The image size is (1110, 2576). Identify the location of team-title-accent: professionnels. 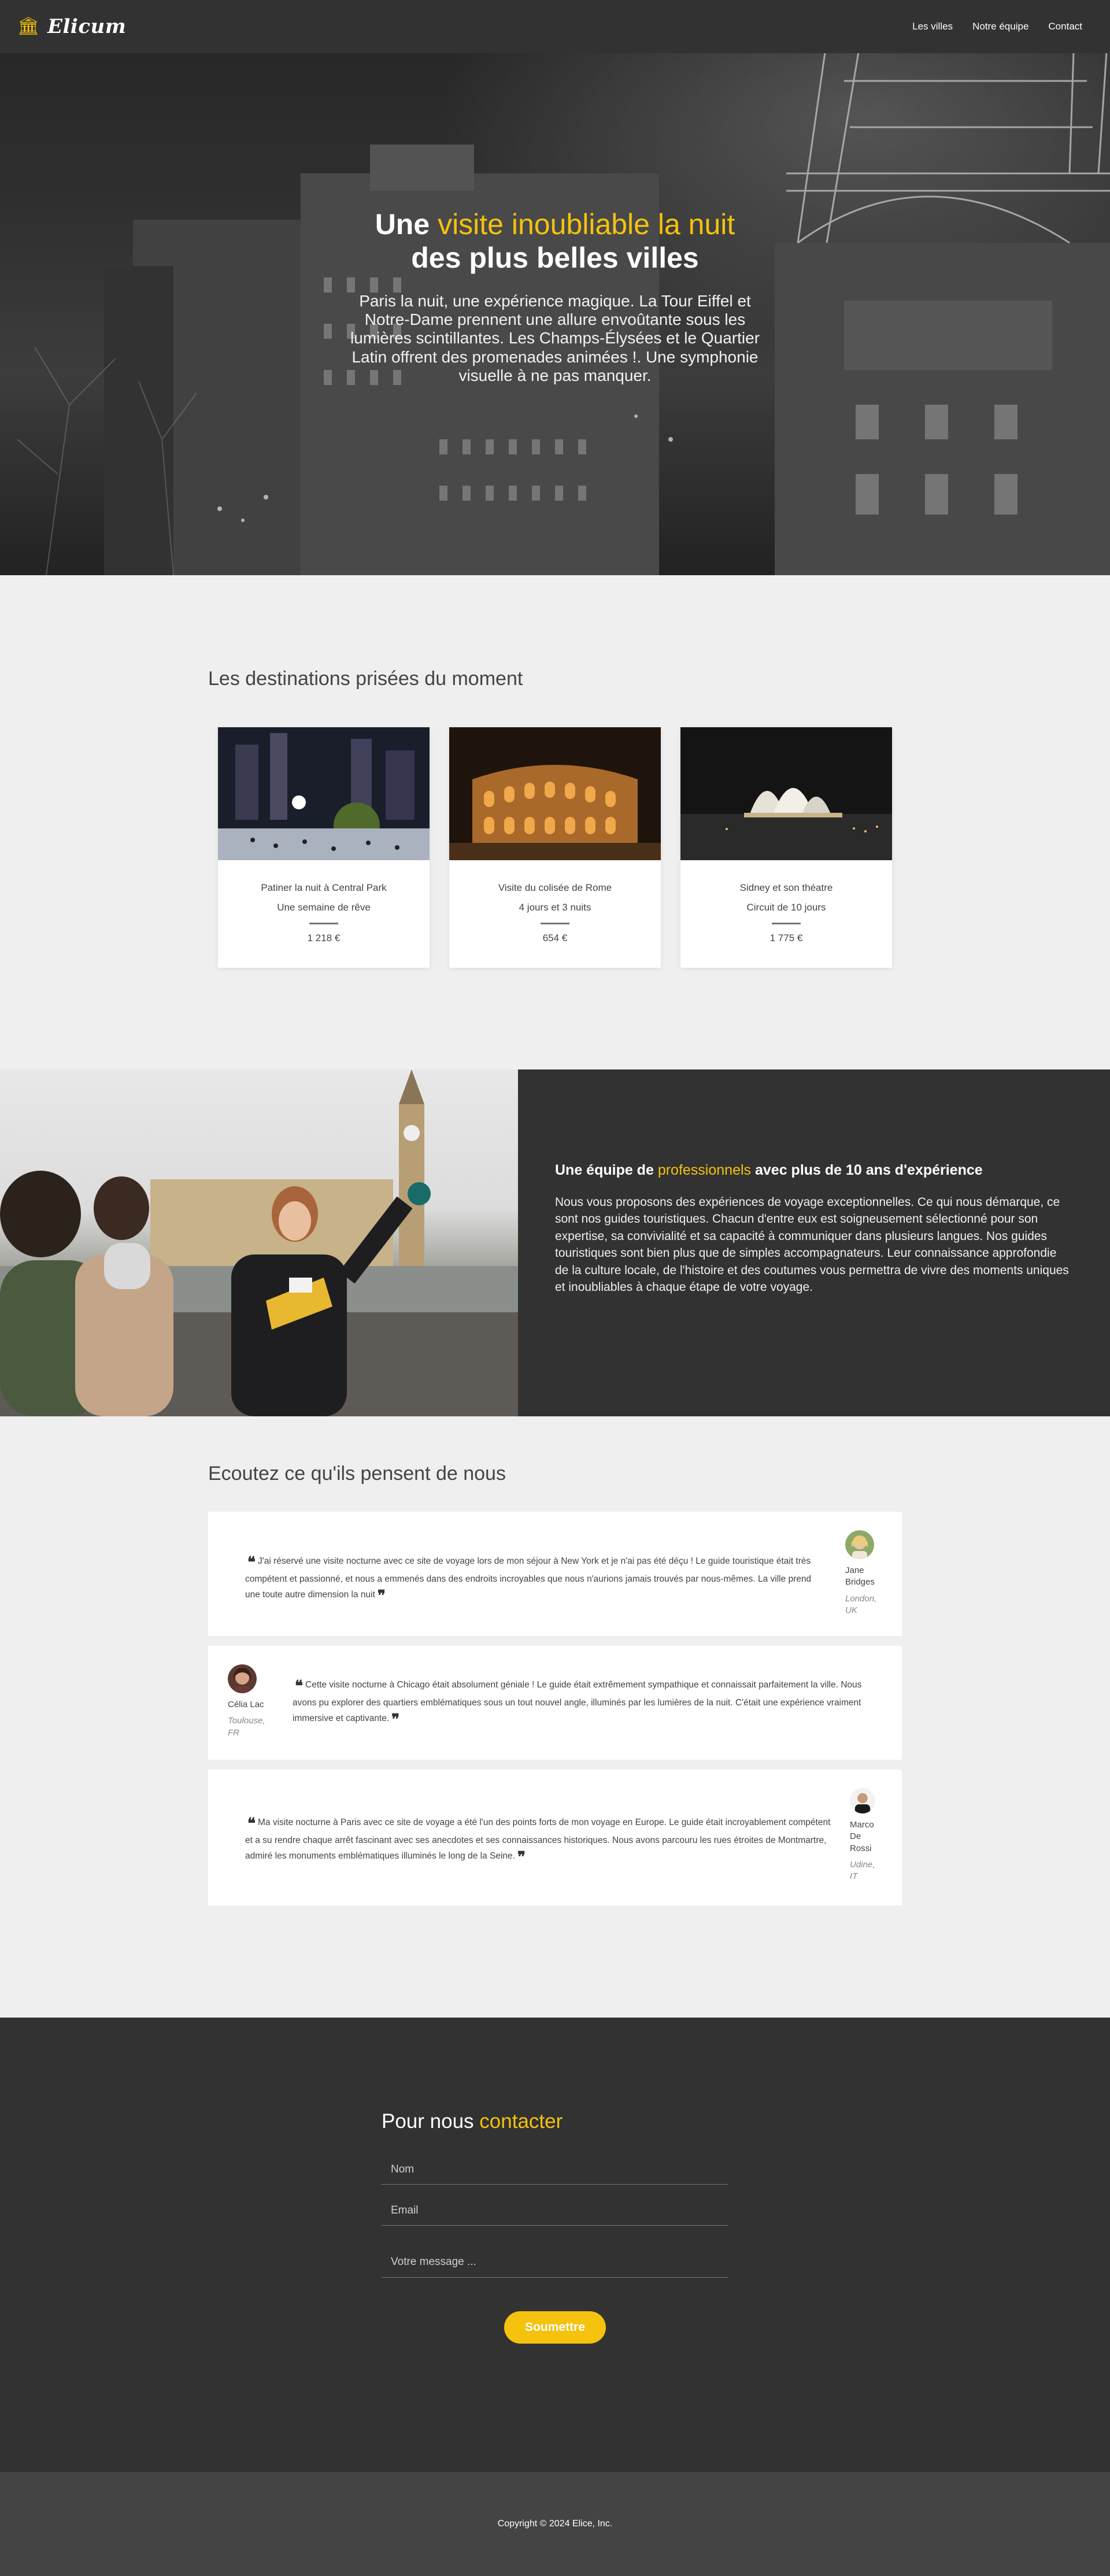
(704, 1170).